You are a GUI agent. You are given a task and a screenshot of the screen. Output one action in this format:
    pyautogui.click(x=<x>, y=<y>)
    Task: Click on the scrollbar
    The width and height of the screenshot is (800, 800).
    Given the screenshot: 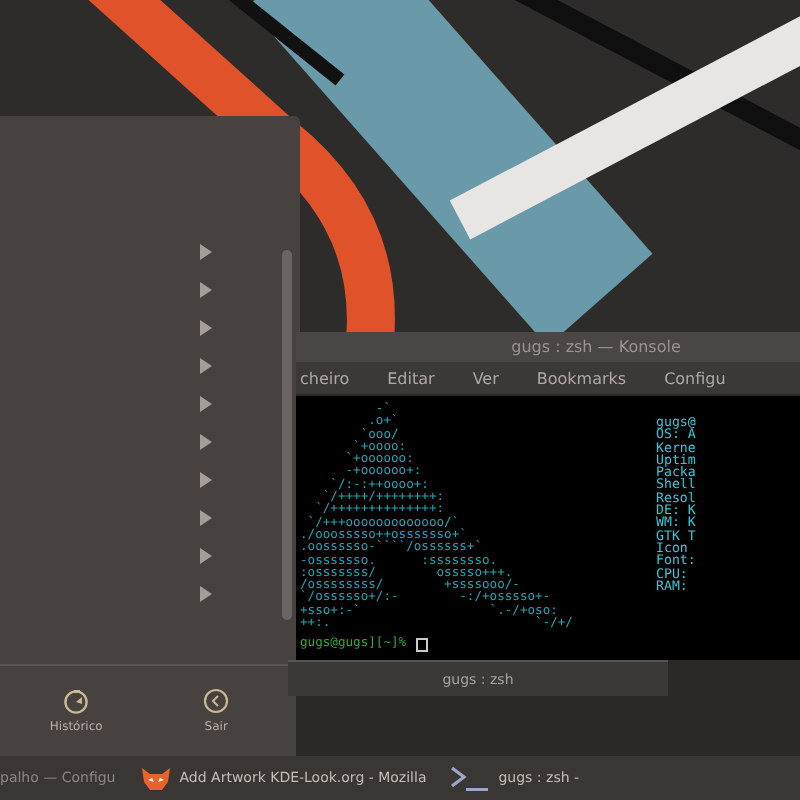 What is the action you would take?
    pyautogui.click(x=287, y=435)
    